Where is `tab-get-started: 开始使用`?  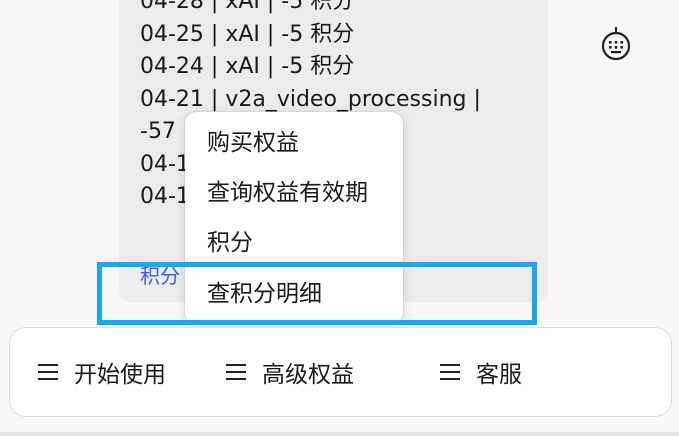 tab-get-started: 开始使用 is located at coordinates (102, 372).